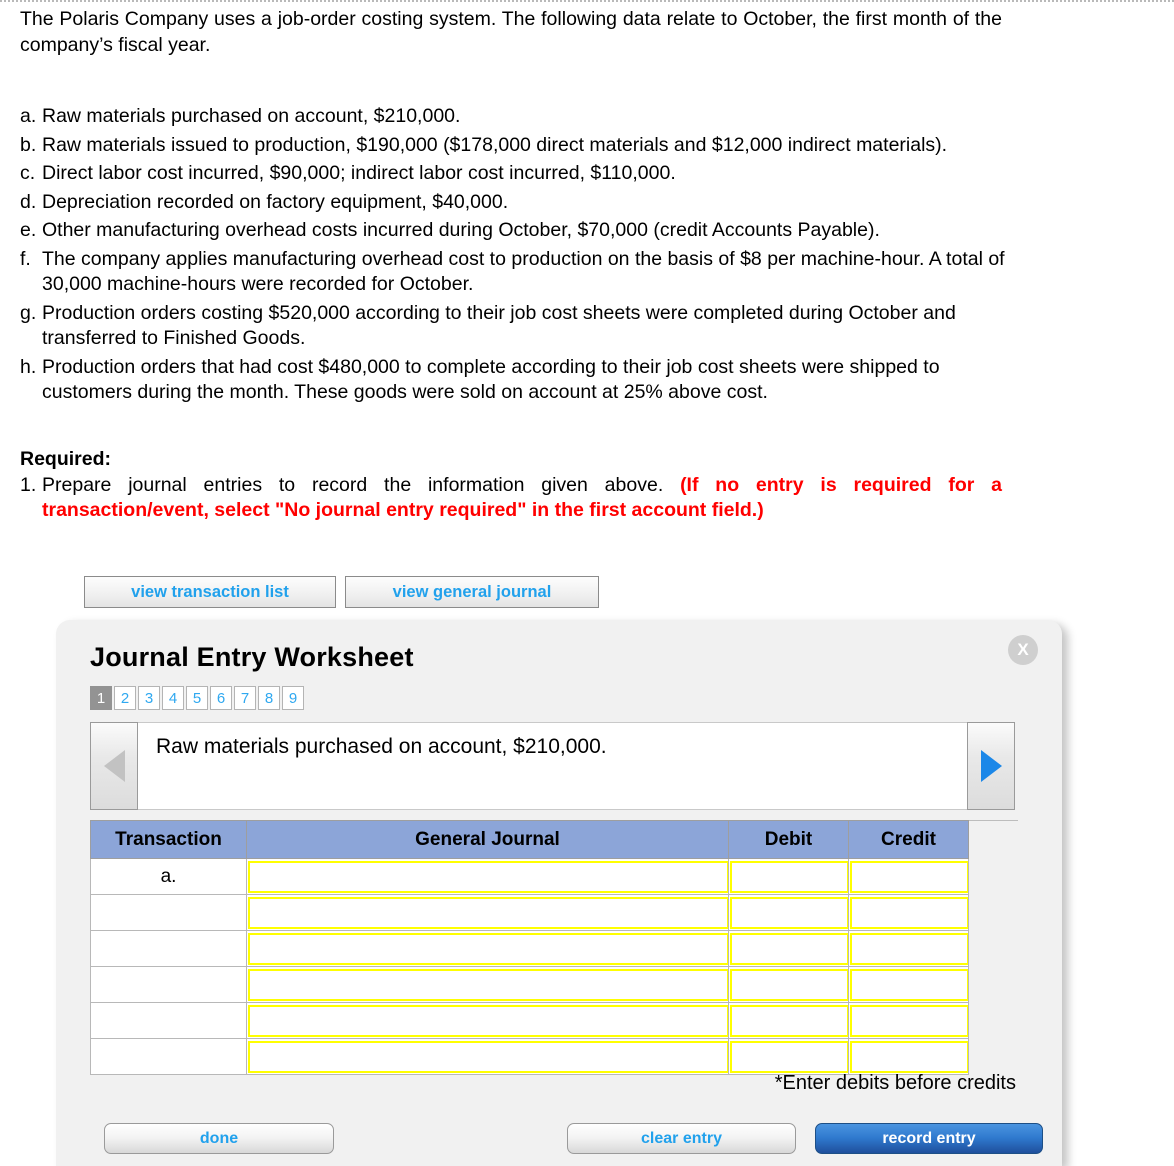 The width and height of the screenshot is (1174, 1166). What do you see at coordinates (559, 1140) in the screenshot?
I see `worksheet-action-buttons: done clear entry record entry` at bounding box center [559, 1140].